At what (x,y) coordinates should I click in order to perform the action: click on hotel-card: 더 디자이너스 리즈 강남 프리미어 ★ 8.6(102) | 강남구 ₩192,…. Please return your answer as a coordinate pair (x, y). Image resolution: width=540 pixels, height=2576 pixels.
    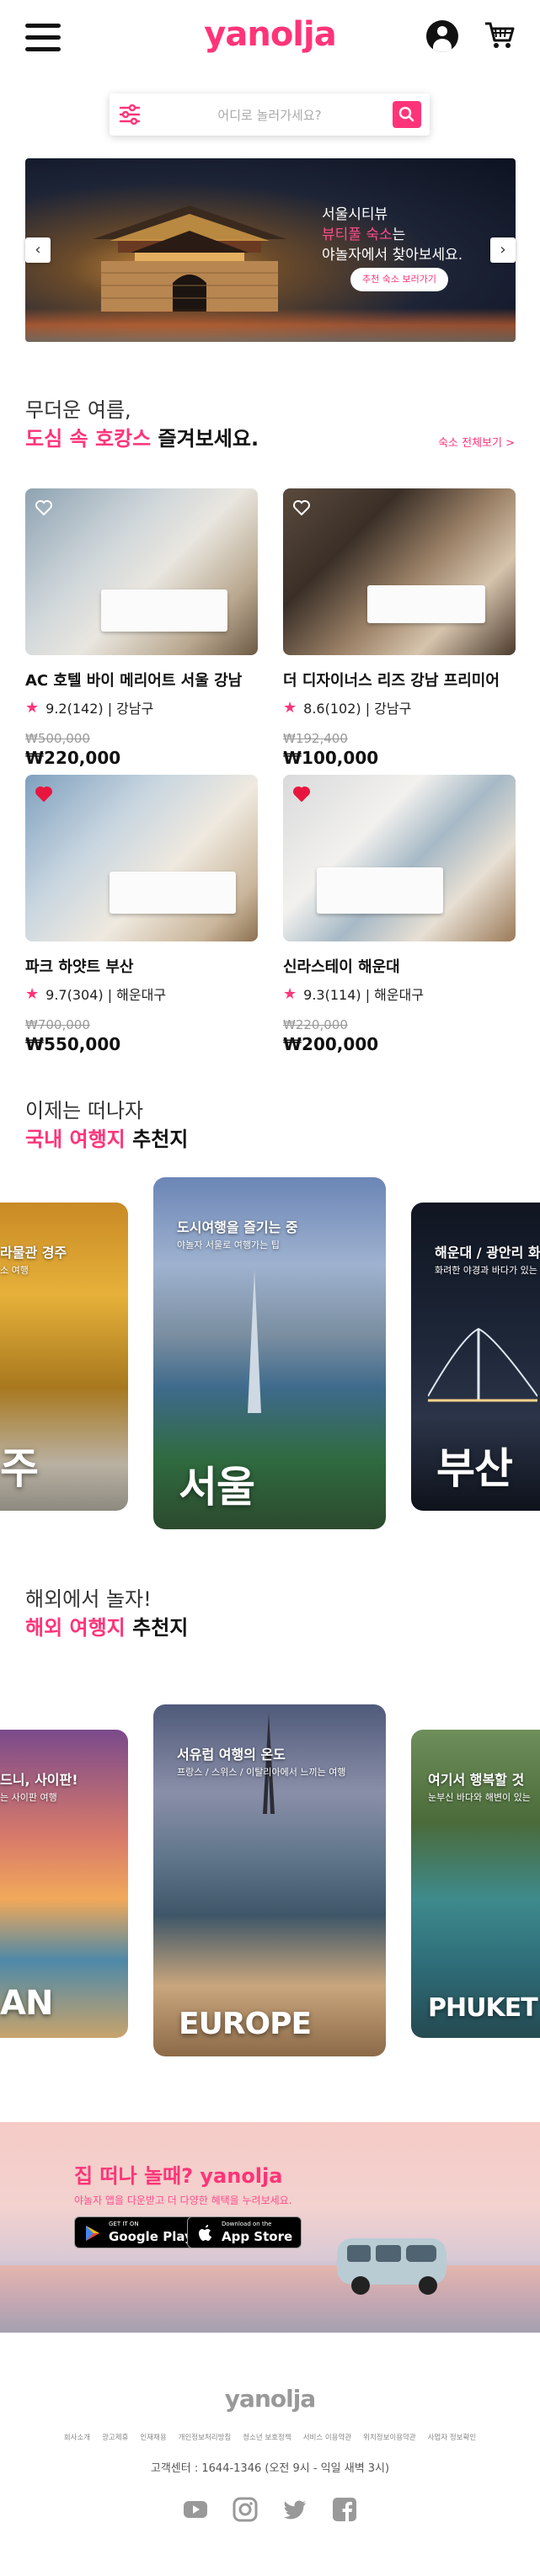
    Looking at the image, I should click on (399, 628).